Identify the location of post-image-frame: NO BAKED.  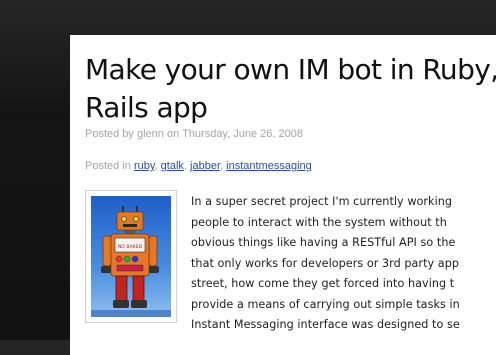
(131, 256).